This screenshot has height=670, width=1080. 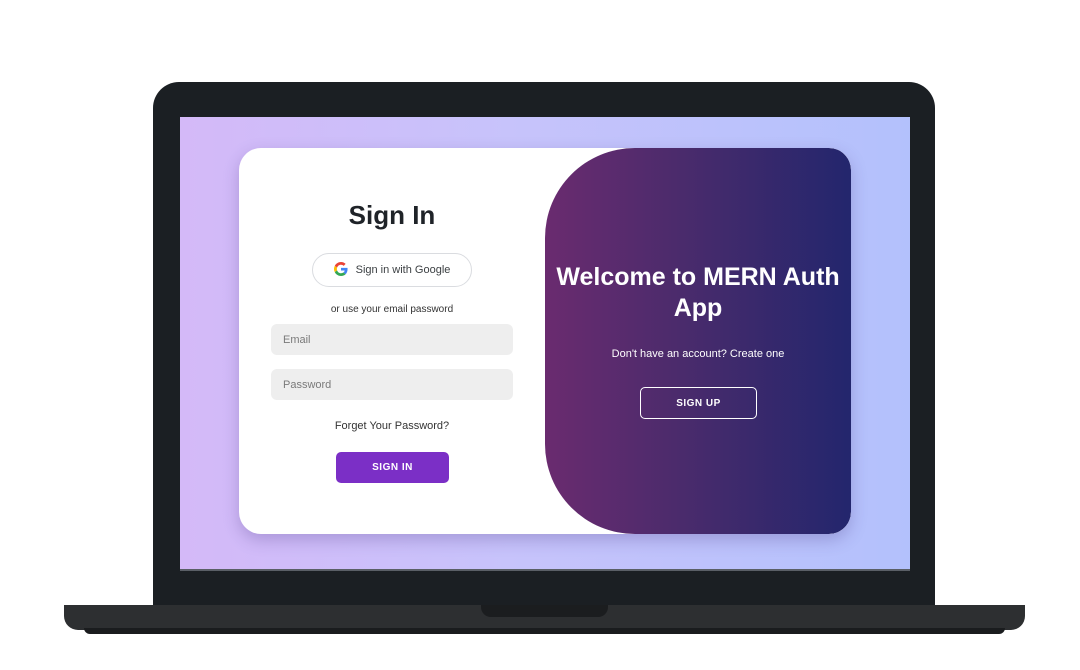 I want to click on divider-text: or use your email password, so click(x=392, y=309).